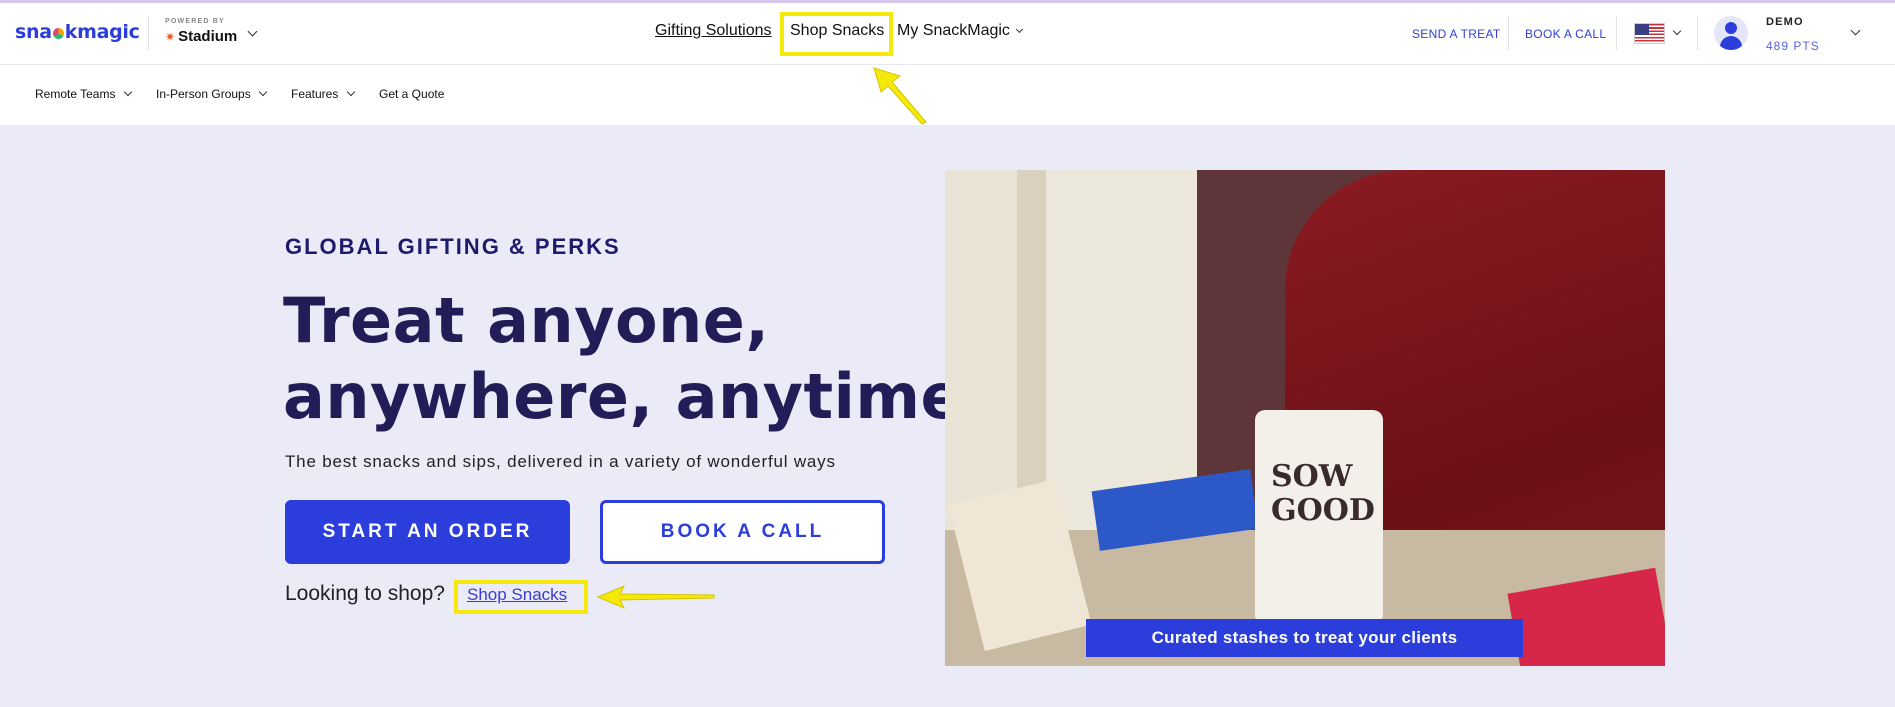 This screenshot has width=1895, height=707. Describe the element at coordinates (526, 320) in the screenshot. I see `headline-line-1: Treat anyone,` at that location.